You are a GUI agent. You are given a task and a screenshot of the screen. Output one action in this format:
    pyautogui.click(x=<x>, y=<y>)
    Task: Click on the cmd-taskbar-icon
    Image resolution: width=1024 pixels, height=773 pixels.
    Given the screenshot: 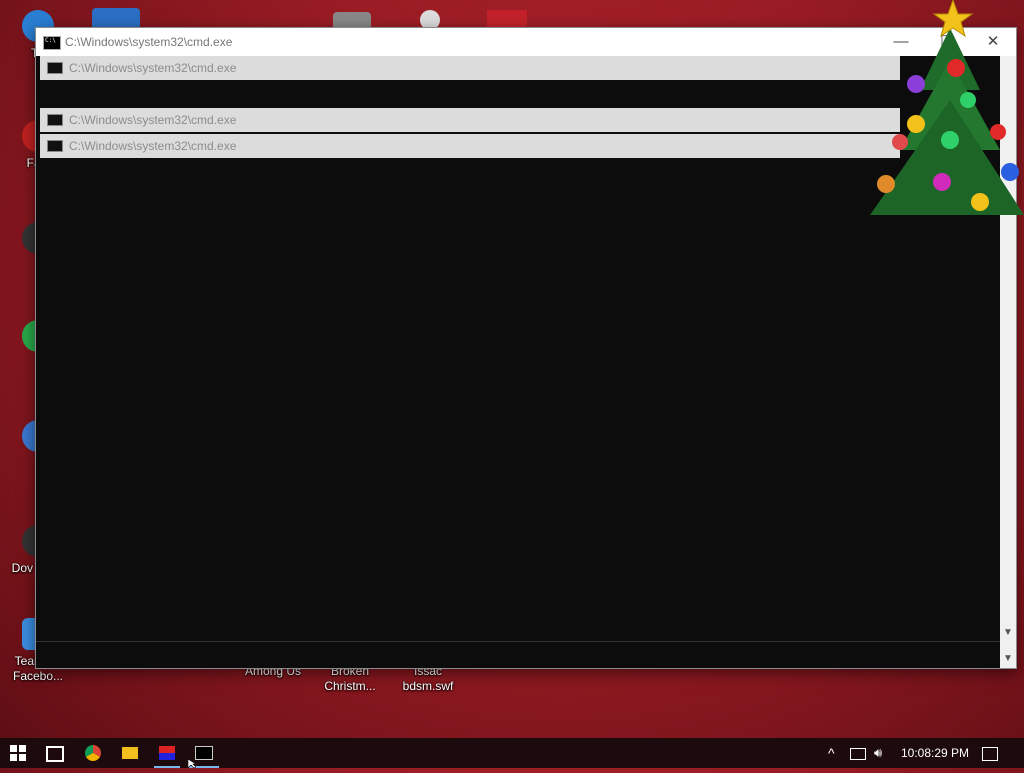 What is the action you would take?
    pyautogui.click(x=204, y=753)
    